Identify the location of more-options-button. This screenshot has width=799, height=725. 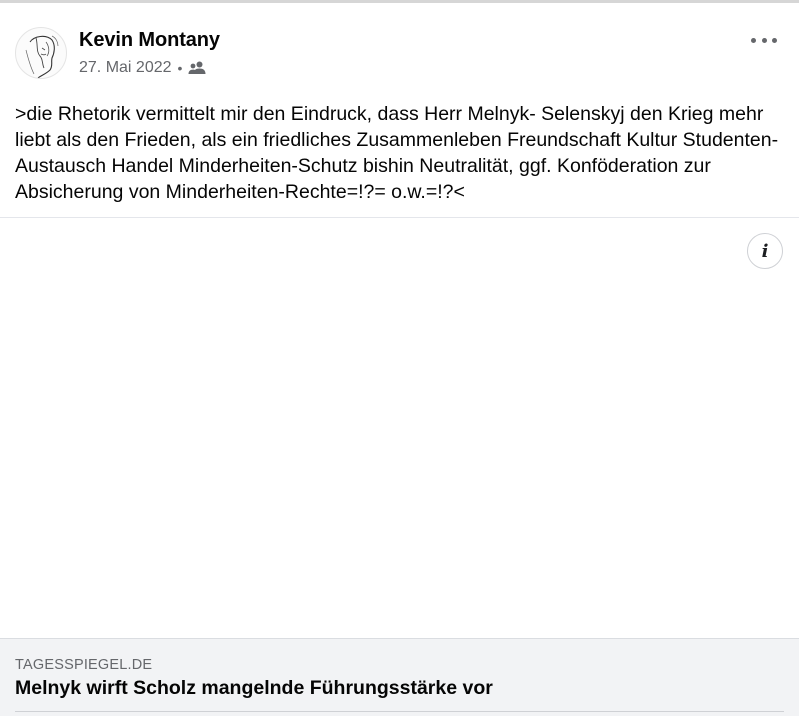
(764, 40).